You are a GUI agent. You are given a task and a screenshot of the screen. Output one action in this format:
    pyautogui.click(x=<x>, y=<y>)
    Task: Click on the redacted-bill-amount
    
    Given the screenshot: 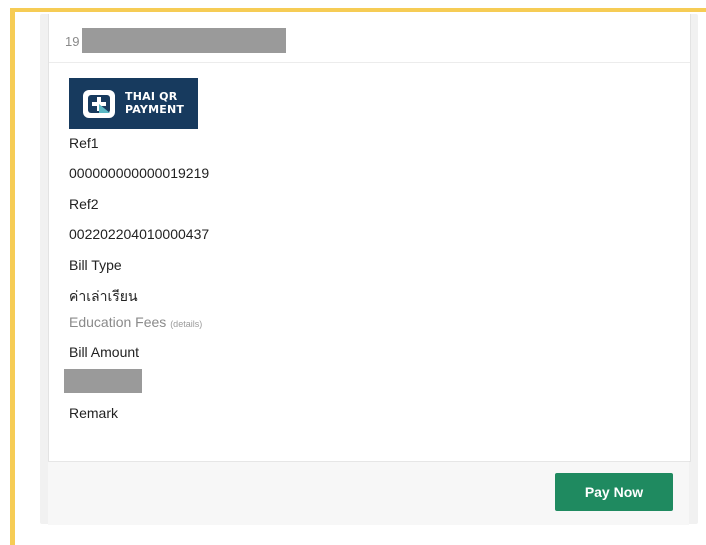 What is the action you would take?
    pyautogui.click(x=103, y=381)
    